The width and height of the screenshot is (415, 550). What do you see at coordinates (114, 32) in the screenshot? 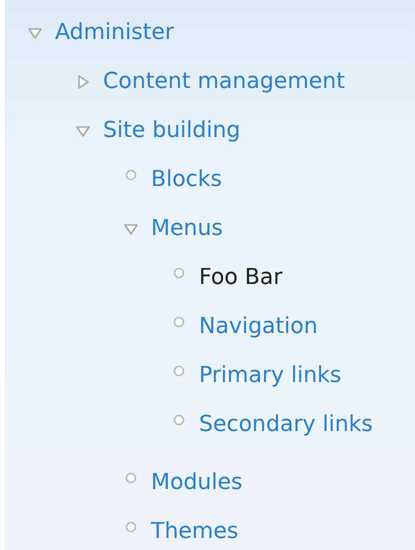
I see `menu-link: Administer` at bounding box center [114, 32].